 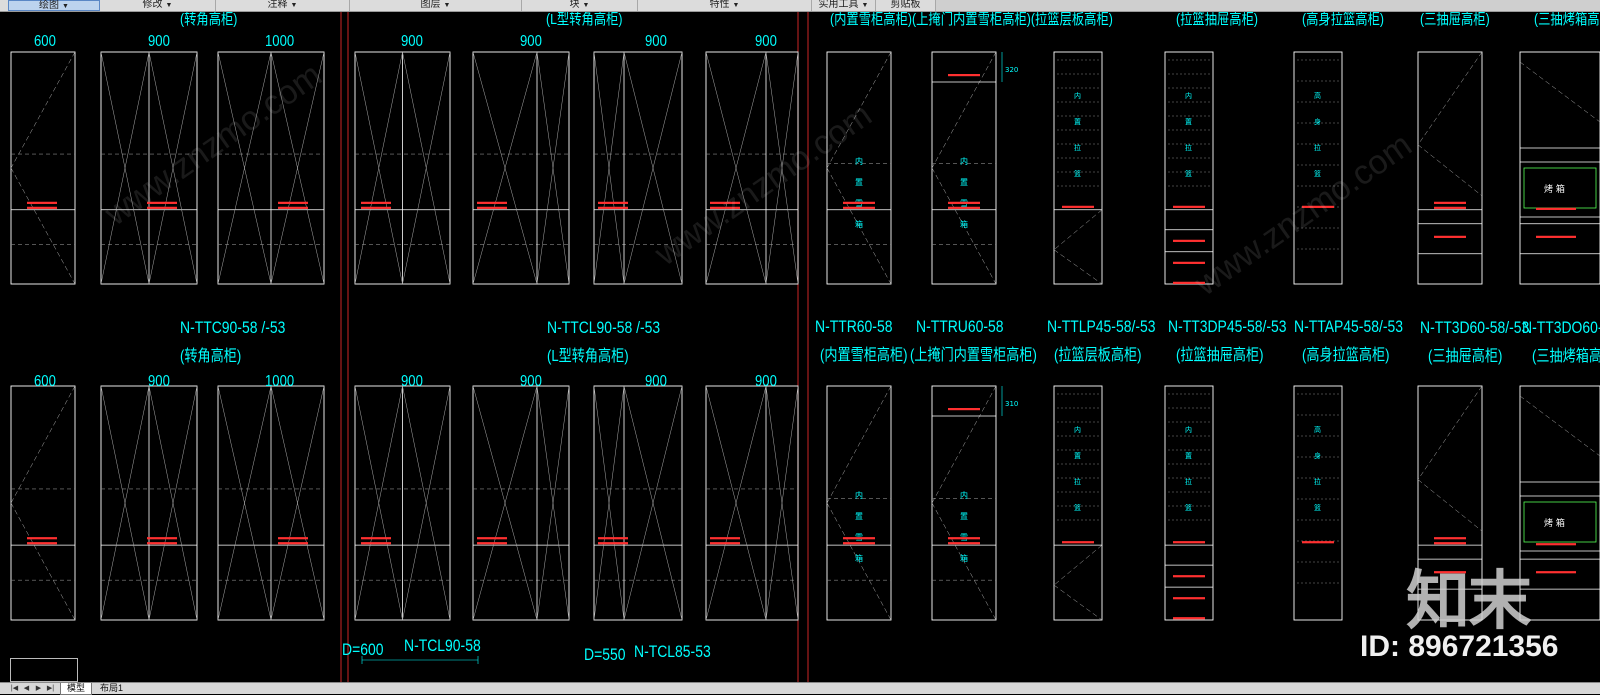 I want to click on cabinet-code: N-TT3D60-58/-53, so click(x=1475, y=327).